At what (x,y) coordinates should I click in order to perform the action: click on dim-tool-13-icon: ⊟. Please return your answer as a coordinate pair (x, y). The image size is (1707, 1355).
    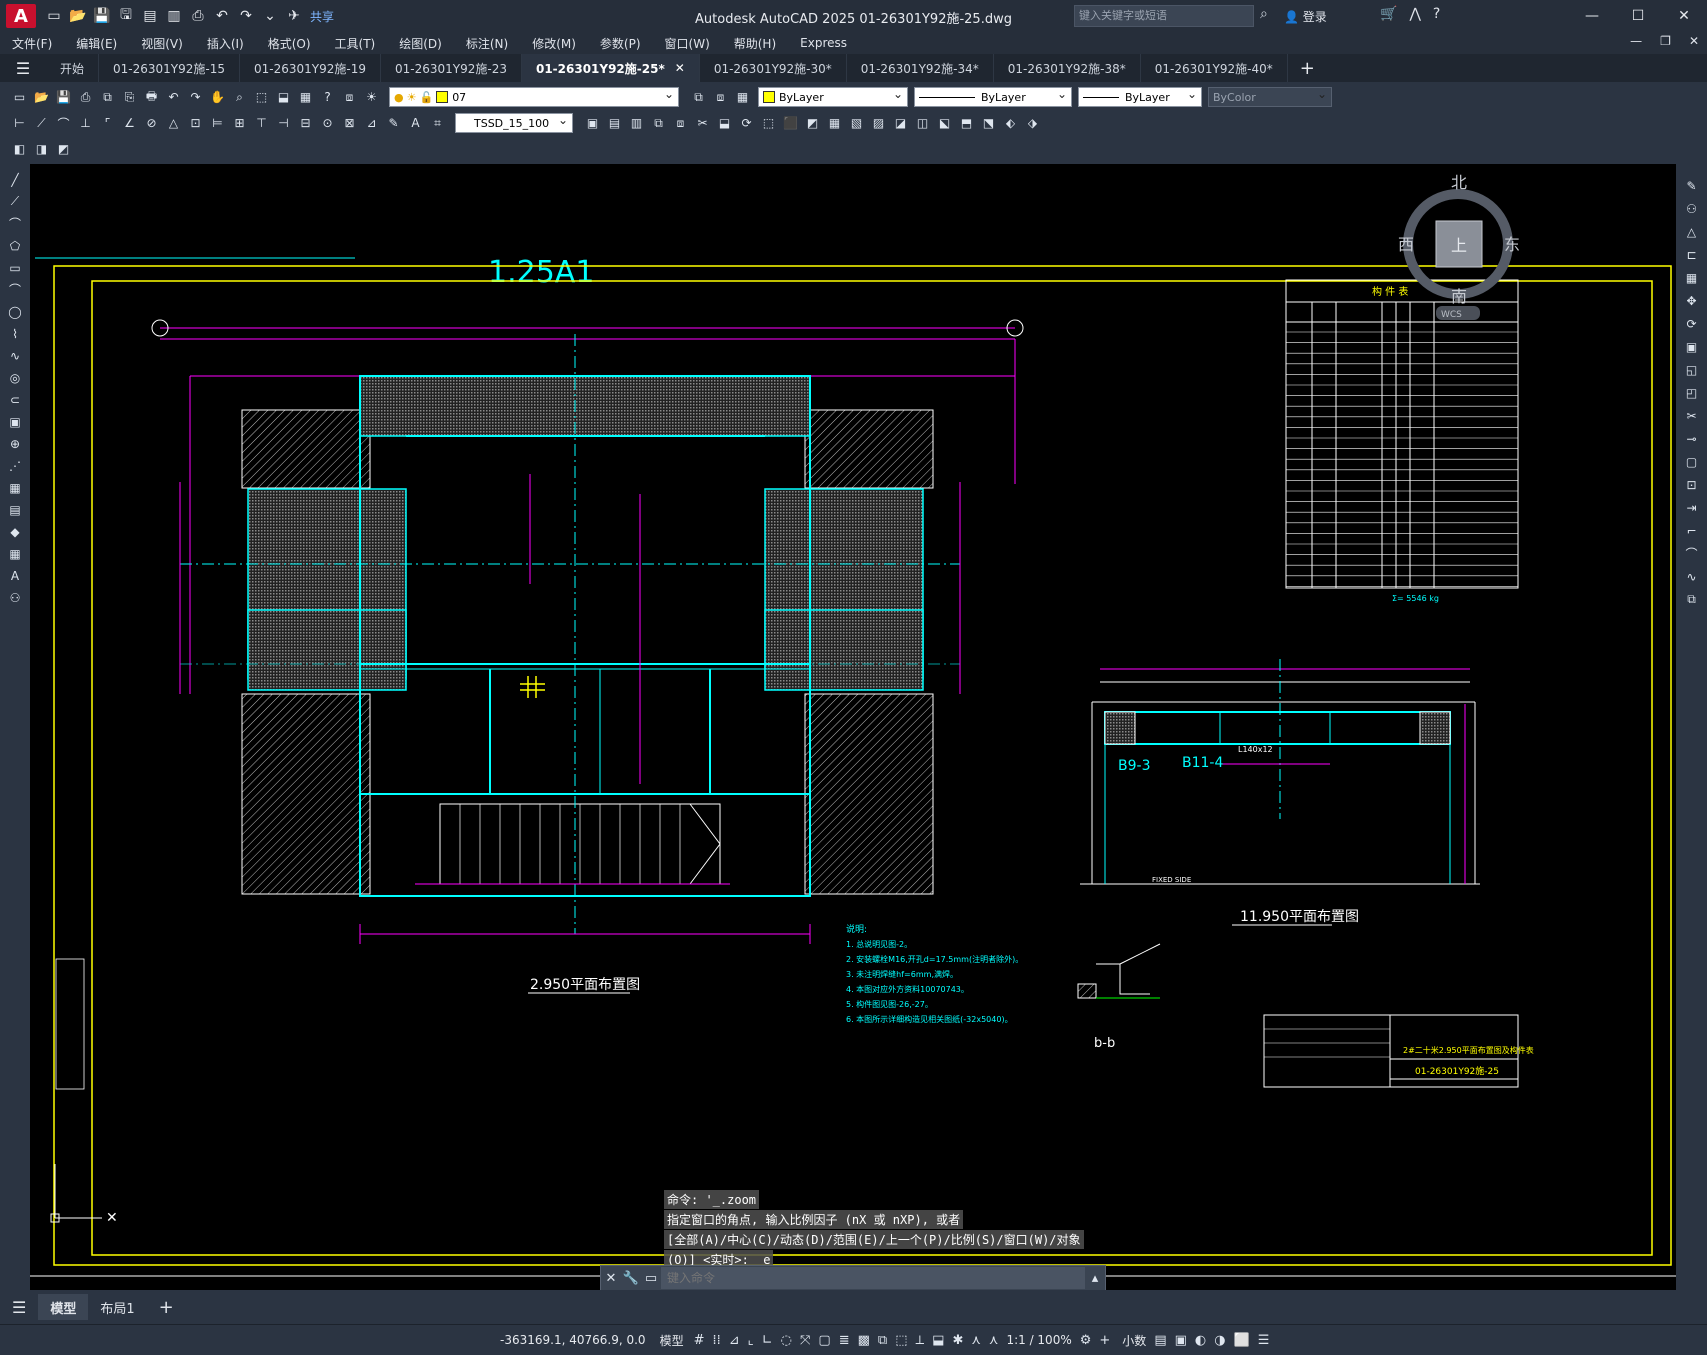
    Looking at the image, I should click on (305, 123).